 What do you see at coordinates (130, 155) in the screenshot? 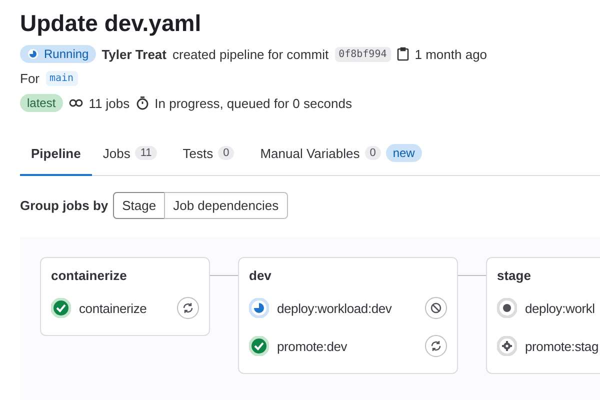
I see `tab: Jobs 11` at bounding box center [130, 155].